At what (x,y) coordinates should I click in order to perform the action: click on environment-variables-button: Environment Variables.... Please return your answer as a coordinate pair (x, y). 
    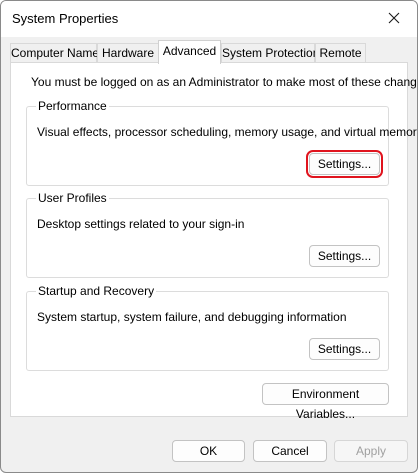
    Looking at the image, I should click on (325, 402).